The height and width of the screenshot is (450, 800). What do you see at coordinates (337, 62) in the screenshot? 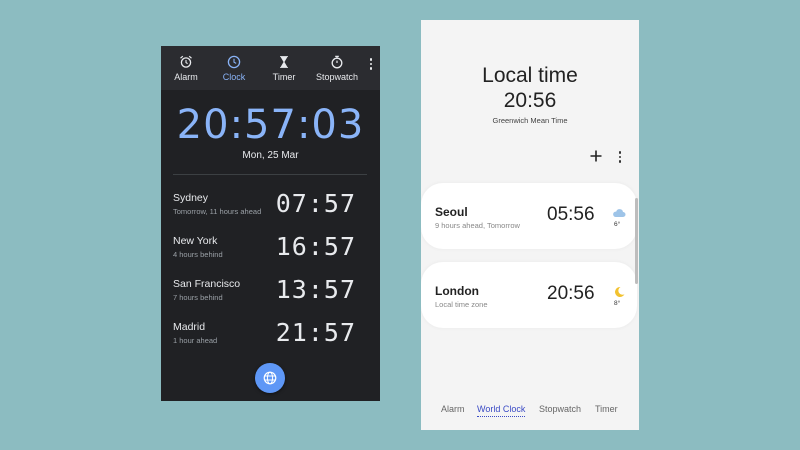
I see `stopwatch-icon` at bounding box center [337, 62].